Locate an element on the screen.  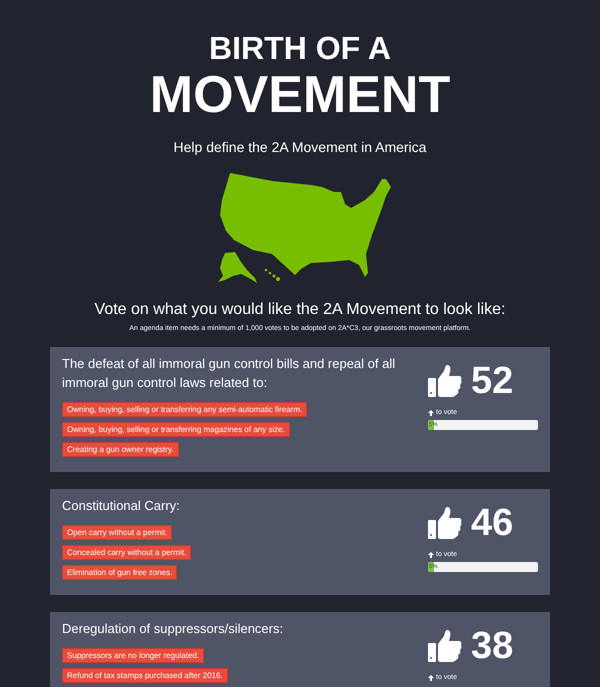
agenda-point: Owning, buying, selling or transferring any semi-automatic firearm. is located at coordinates (185, 409).